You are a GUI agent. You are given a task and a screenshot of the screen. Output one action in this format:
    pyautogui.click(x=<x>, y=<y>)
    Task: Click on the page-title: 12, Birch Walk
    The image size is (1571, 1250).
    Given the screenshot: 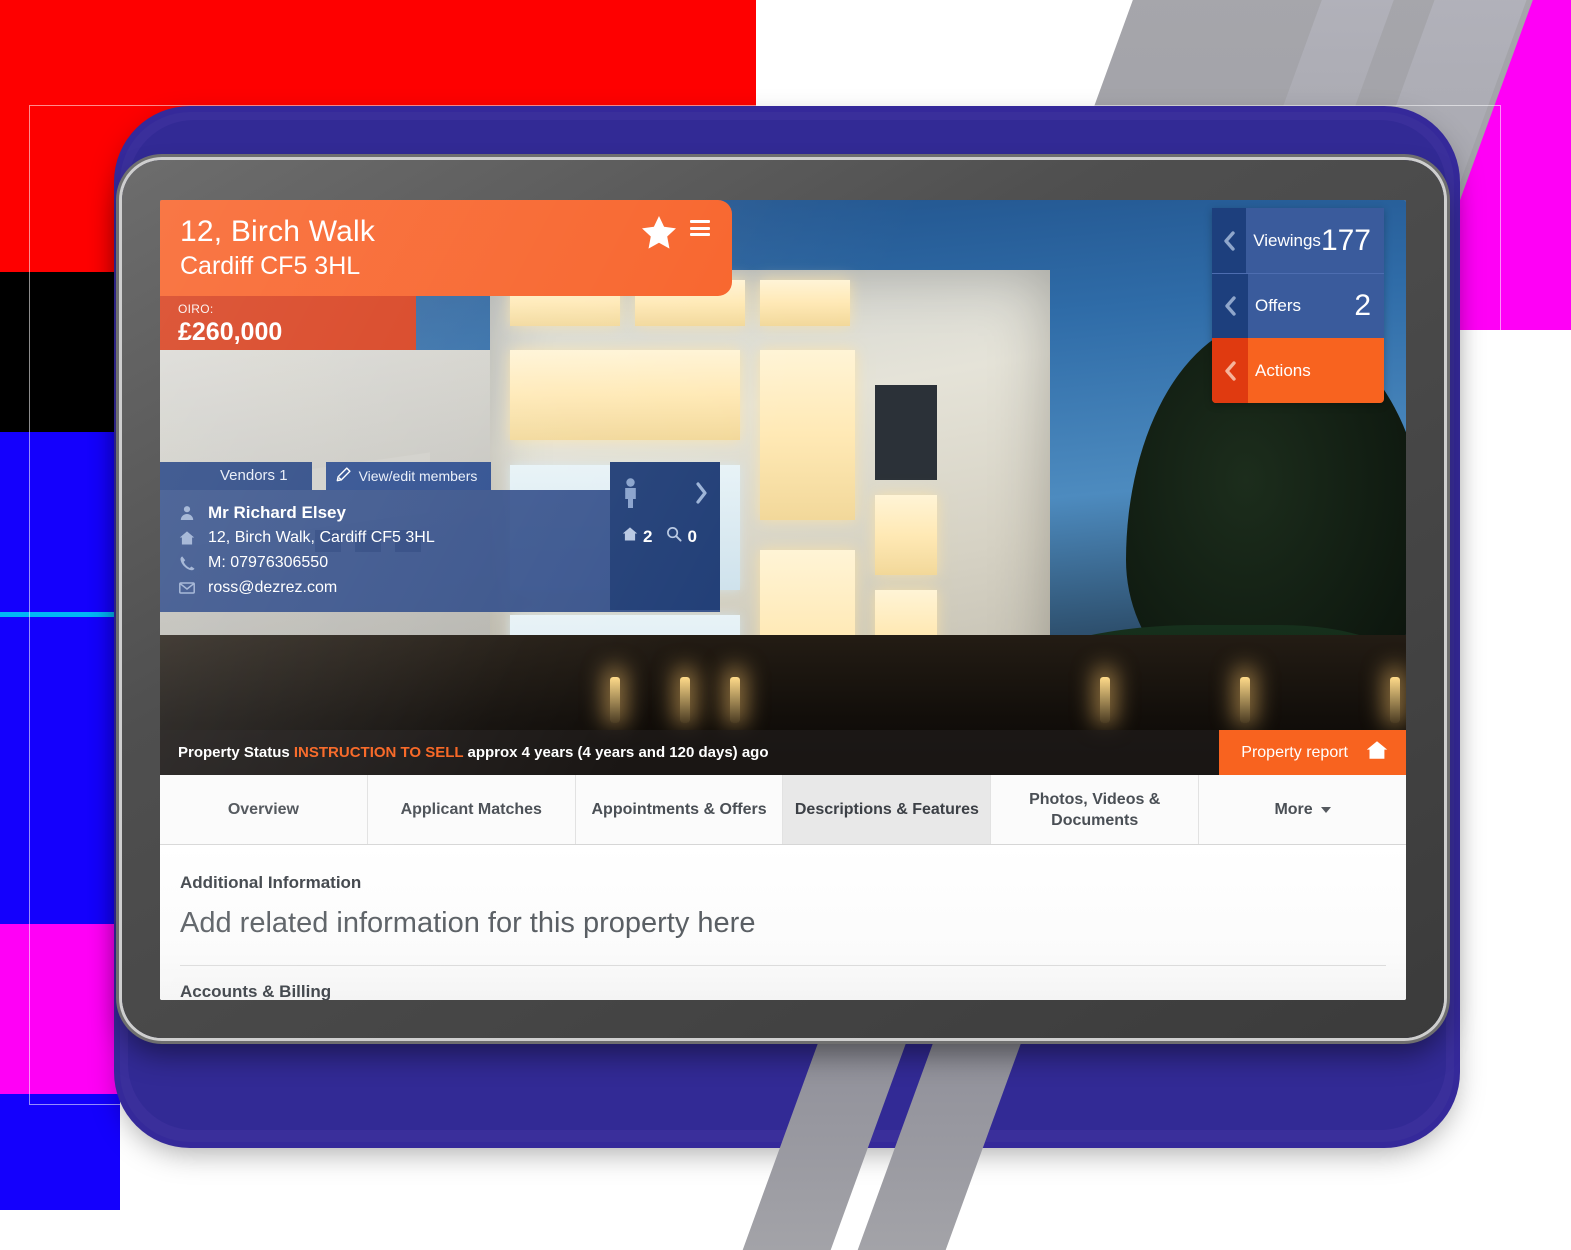 What is the action you would take?
    pyautogui.click(x=446, y=232)
    